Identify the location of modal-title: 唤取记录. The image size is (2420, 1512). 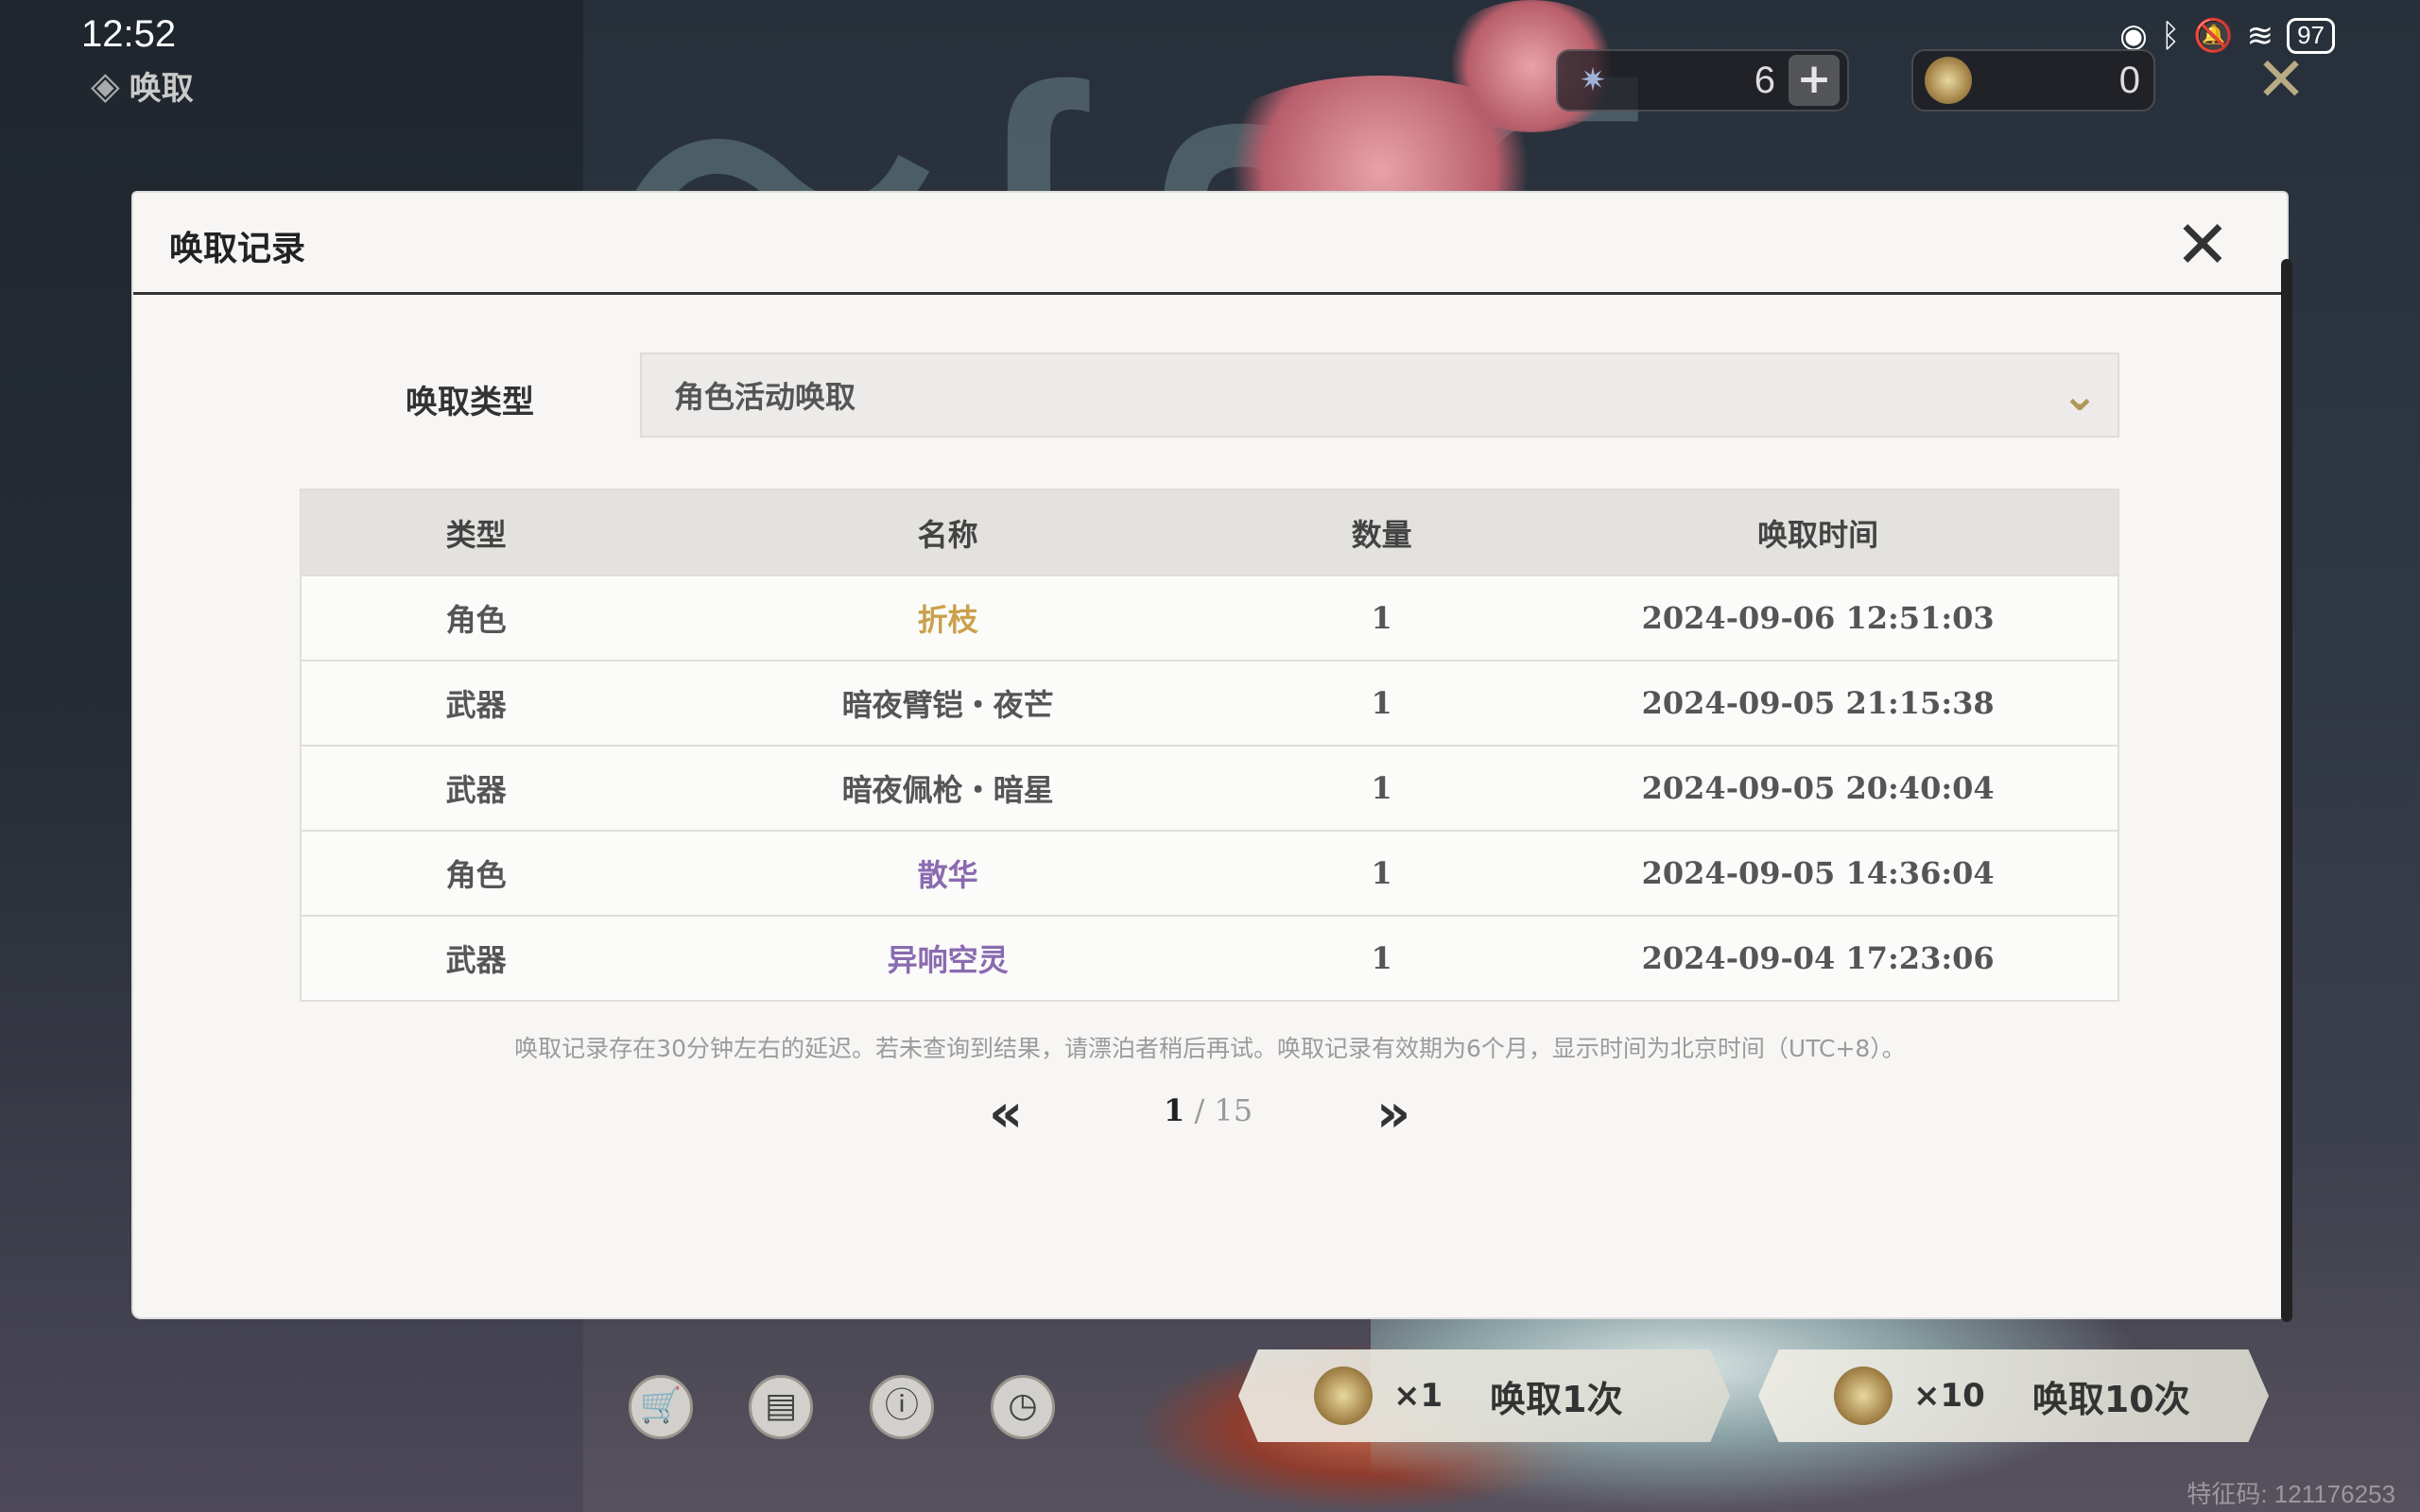
(237, 249).